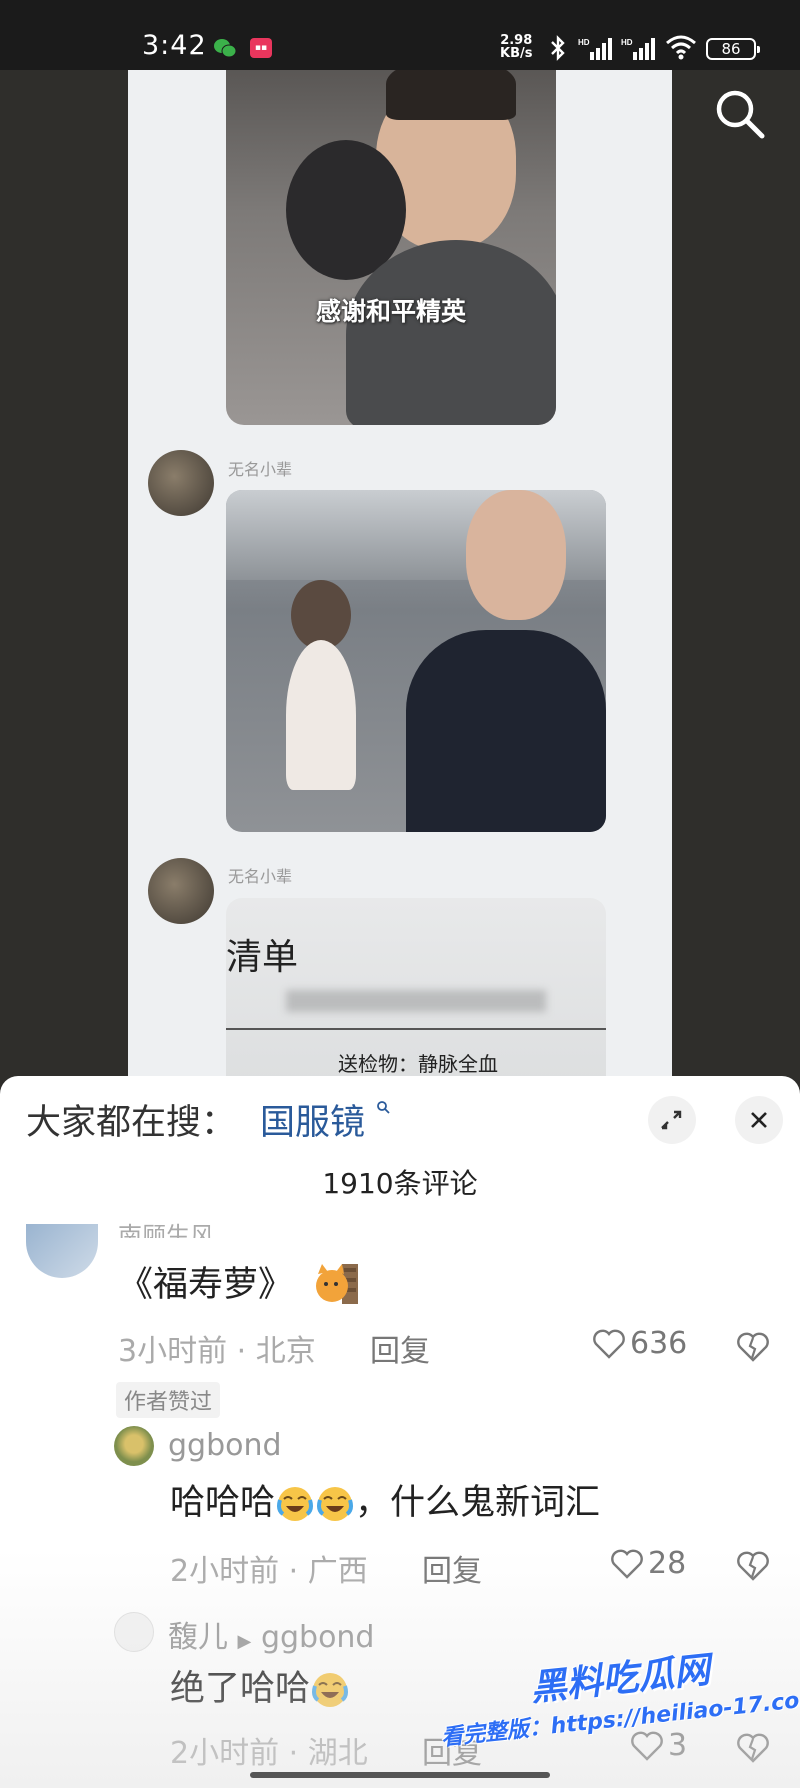 Image resolution: width=800 pixels, height=1788 pixels. Describe the element at coordinates (638, 49) in the screenshot. I see `signal-icon-2: HD` at that location.